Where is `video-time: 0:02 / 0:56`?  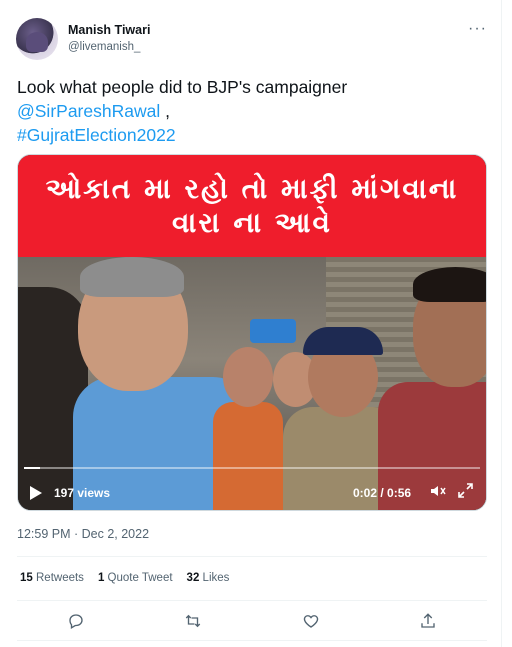 video-time: 0:02 / 0:56 is located at coordinates (382, 493).